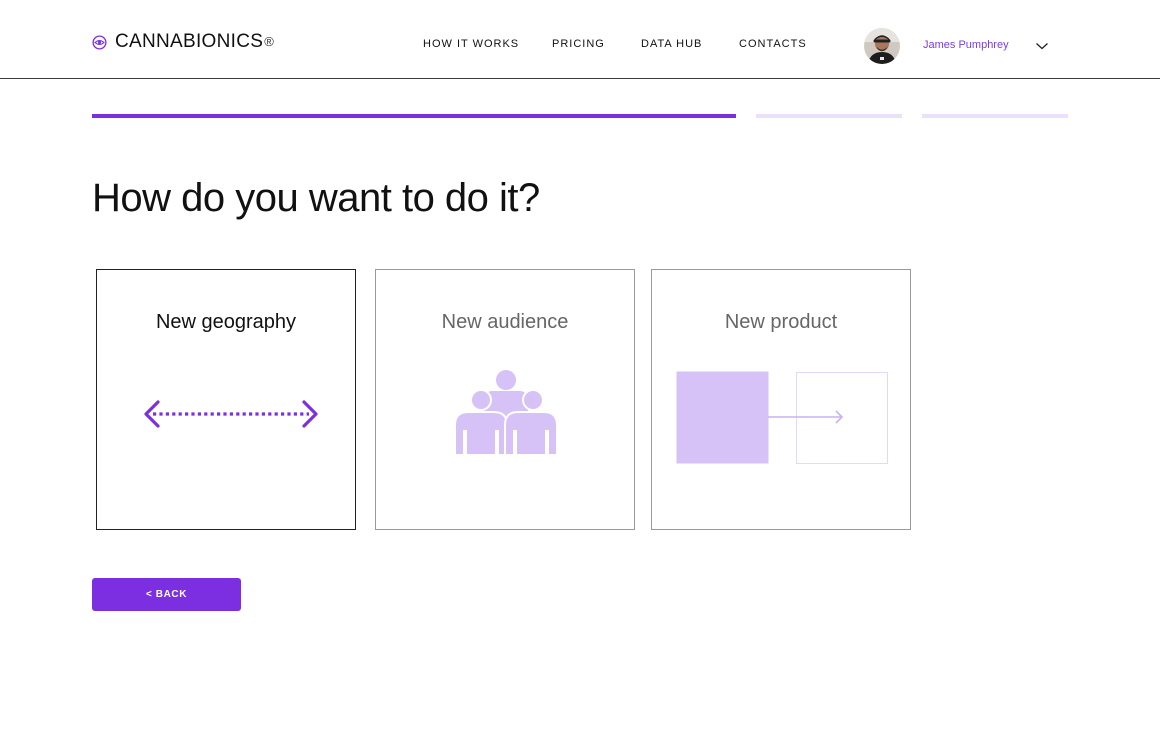 The height and width of the screenshot is (732, 1160). Describe the element at coordinates (773, 44) in the screenshot. I see `nav-contacts: CONTACTS` at that location.